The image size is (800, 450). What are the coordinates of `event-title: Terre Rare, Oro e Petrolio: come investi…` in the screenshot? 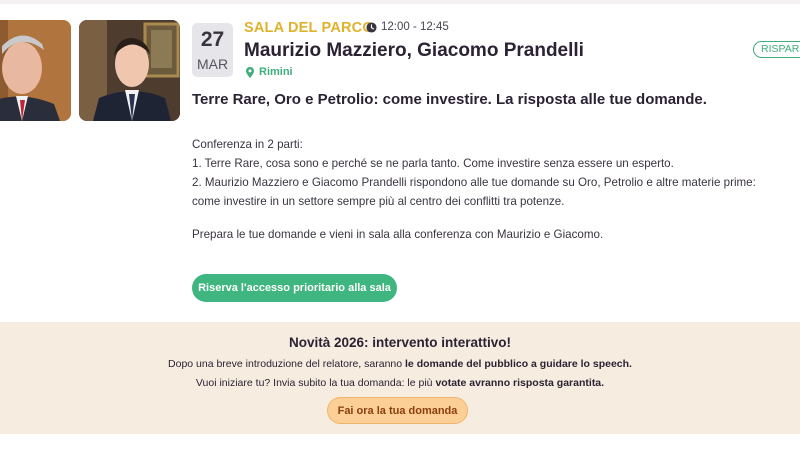 It's located at (449, 99).